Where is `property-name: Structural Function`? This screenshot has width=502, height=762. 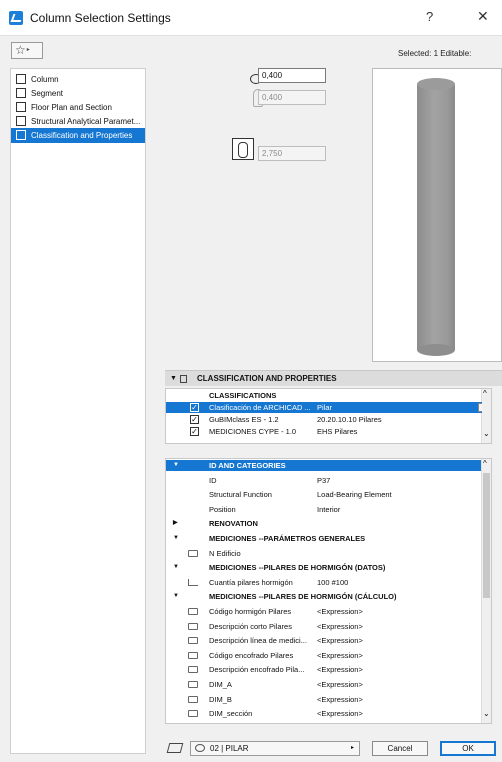
property-name: Structural Function is located at coordinates (240, 495).